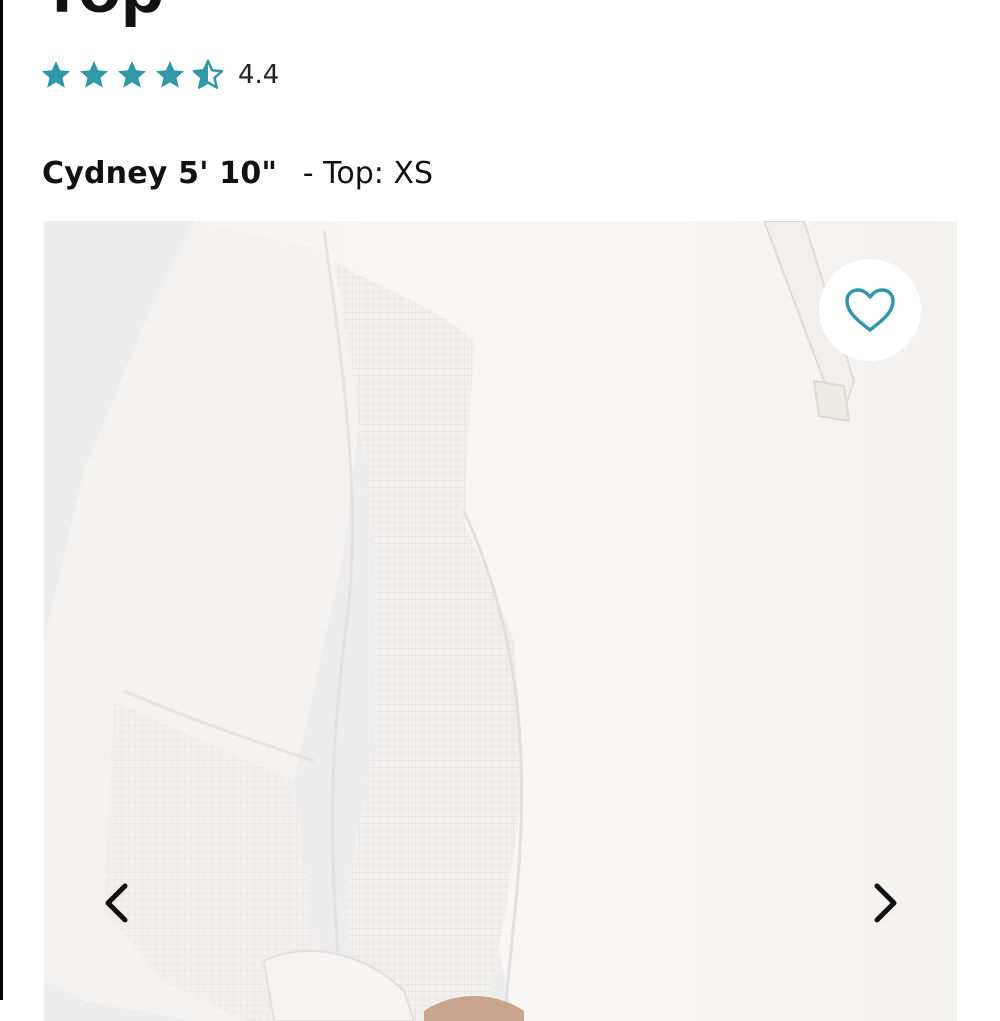 This screenshot has width=1000, height=1021. I want to click on product-title: Top, so click(102, 12).